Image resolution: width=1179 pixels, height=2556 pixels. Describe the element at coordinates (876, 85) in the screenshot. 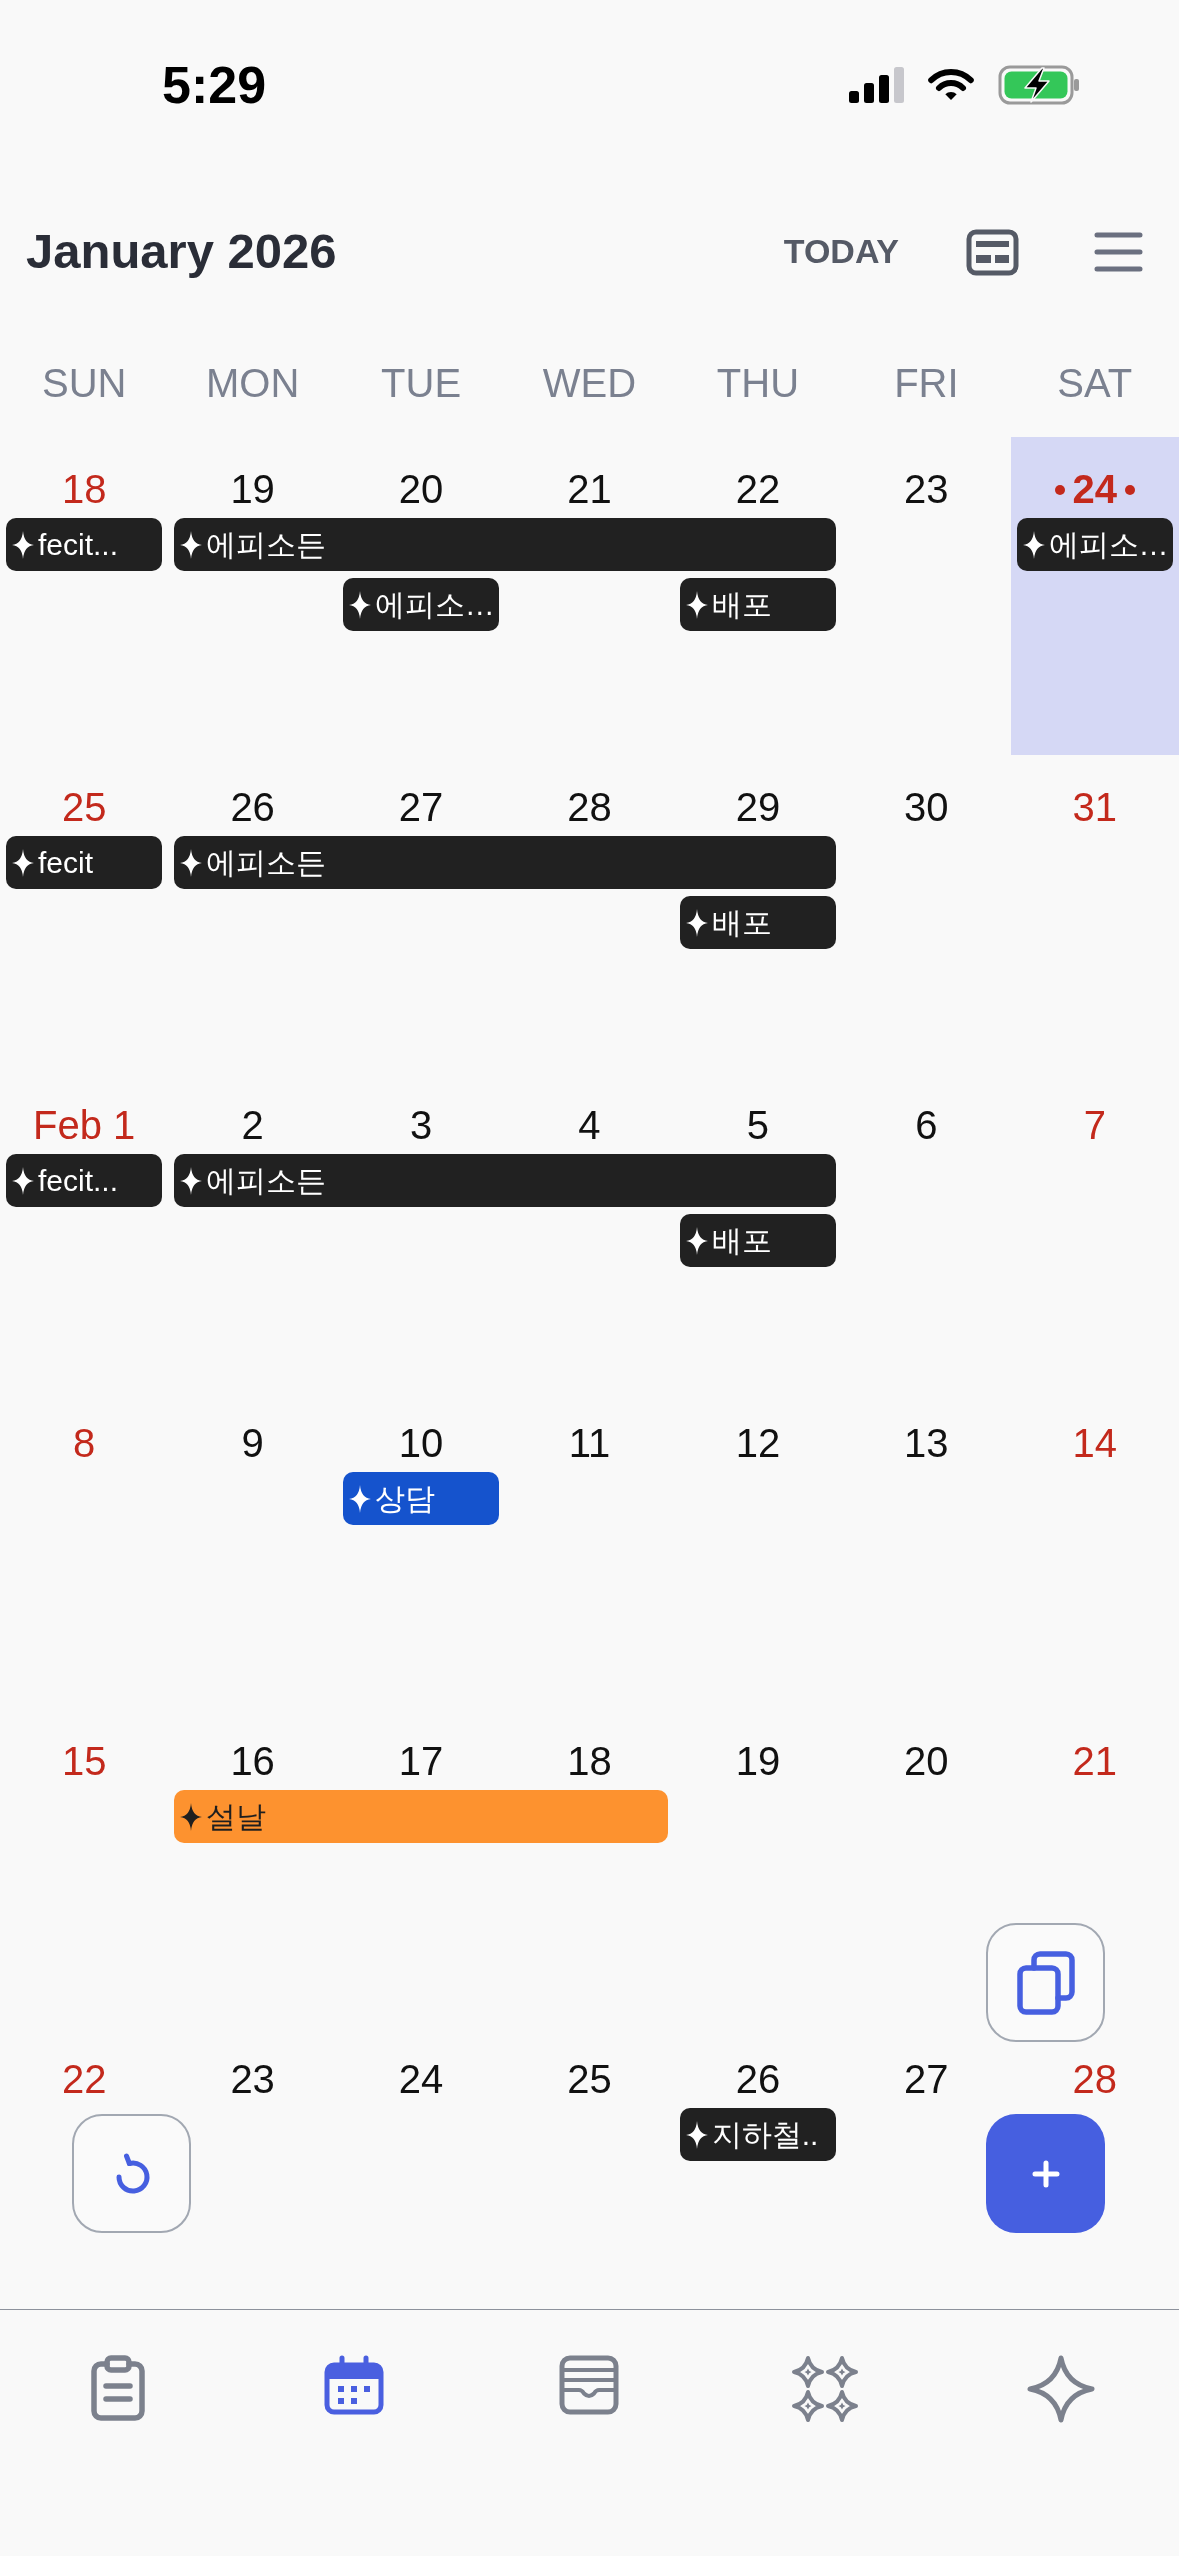

I see `signal-icon` at that location.